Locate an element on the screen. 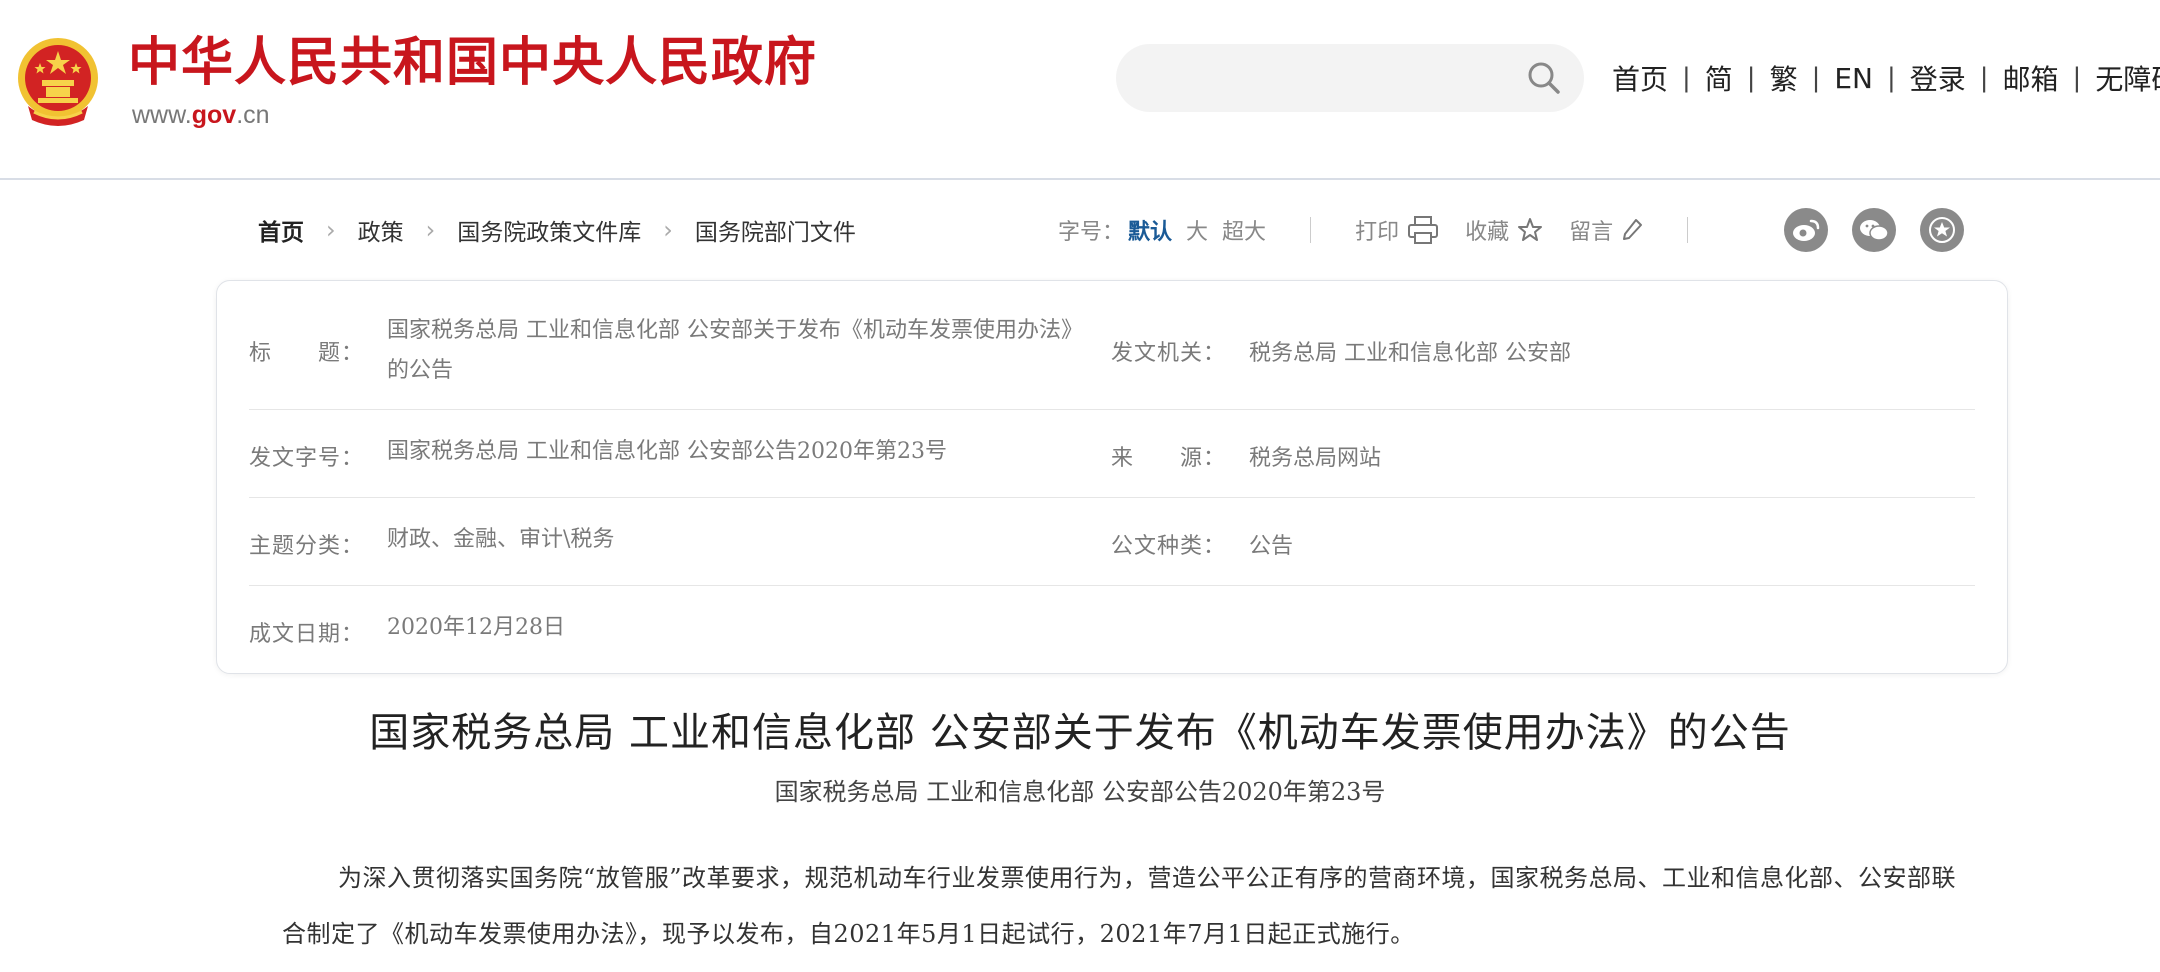 This screenshot has height=972, width=2160. title-value: 国家税务总局 工业和信息化部 公安部关于发布《机动车发票使用办法》的公告 is located at coordinates (735, 350).